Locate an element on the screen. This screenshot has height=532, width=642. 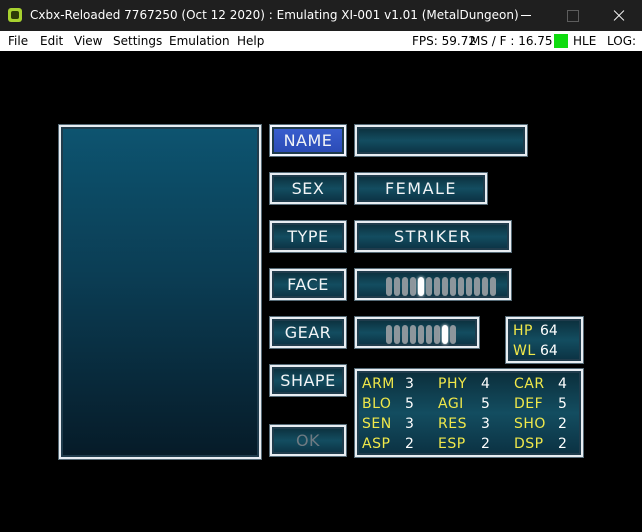
stat-blo-label: BLO is located at coordinates (377, 404).